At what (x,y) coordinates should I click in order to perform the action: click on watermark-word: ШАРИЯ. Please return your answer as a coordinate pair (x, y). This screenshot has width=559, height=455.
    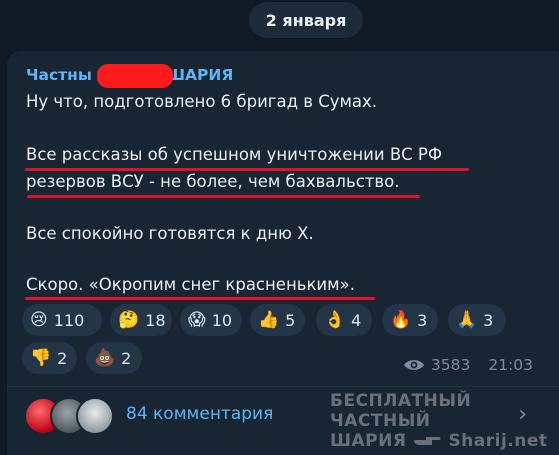
    Looking at the image, I should click on (368, 441).